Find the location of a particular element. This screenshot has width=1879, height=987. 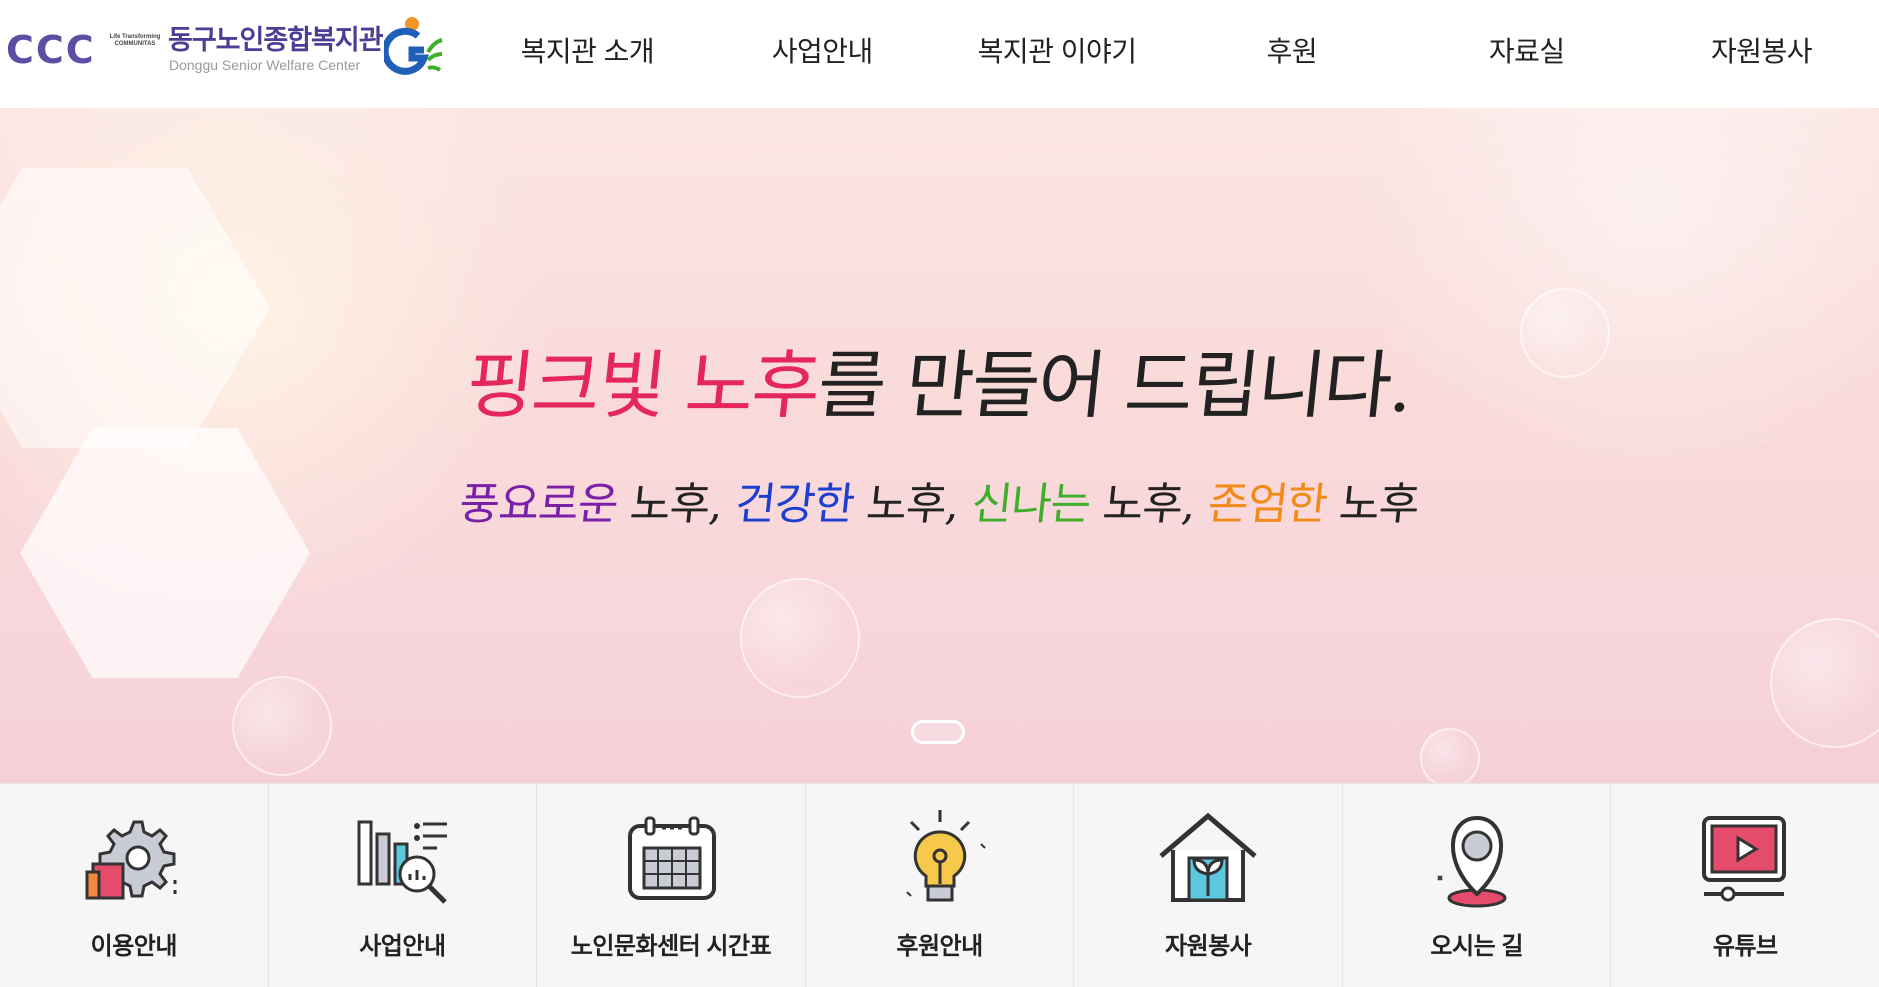

main-nav: 복지관 소개 사업안내 복지관 이야기 후원 자료실 자원봉사 is located at coordinates (1174, 50).